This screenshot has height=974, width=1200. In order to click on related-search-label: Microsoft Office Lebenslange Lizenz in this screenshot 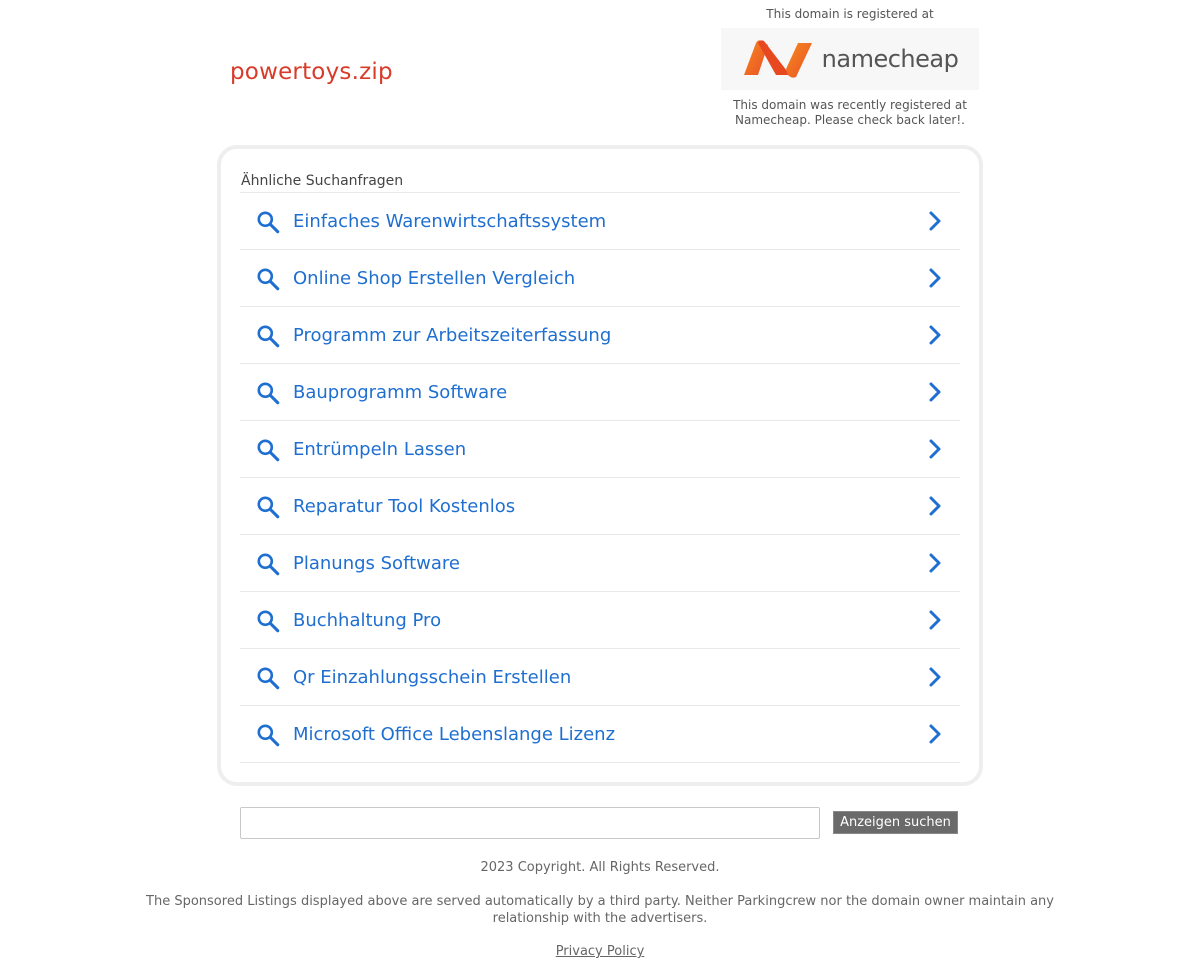, I will do `click(454, 734)`.